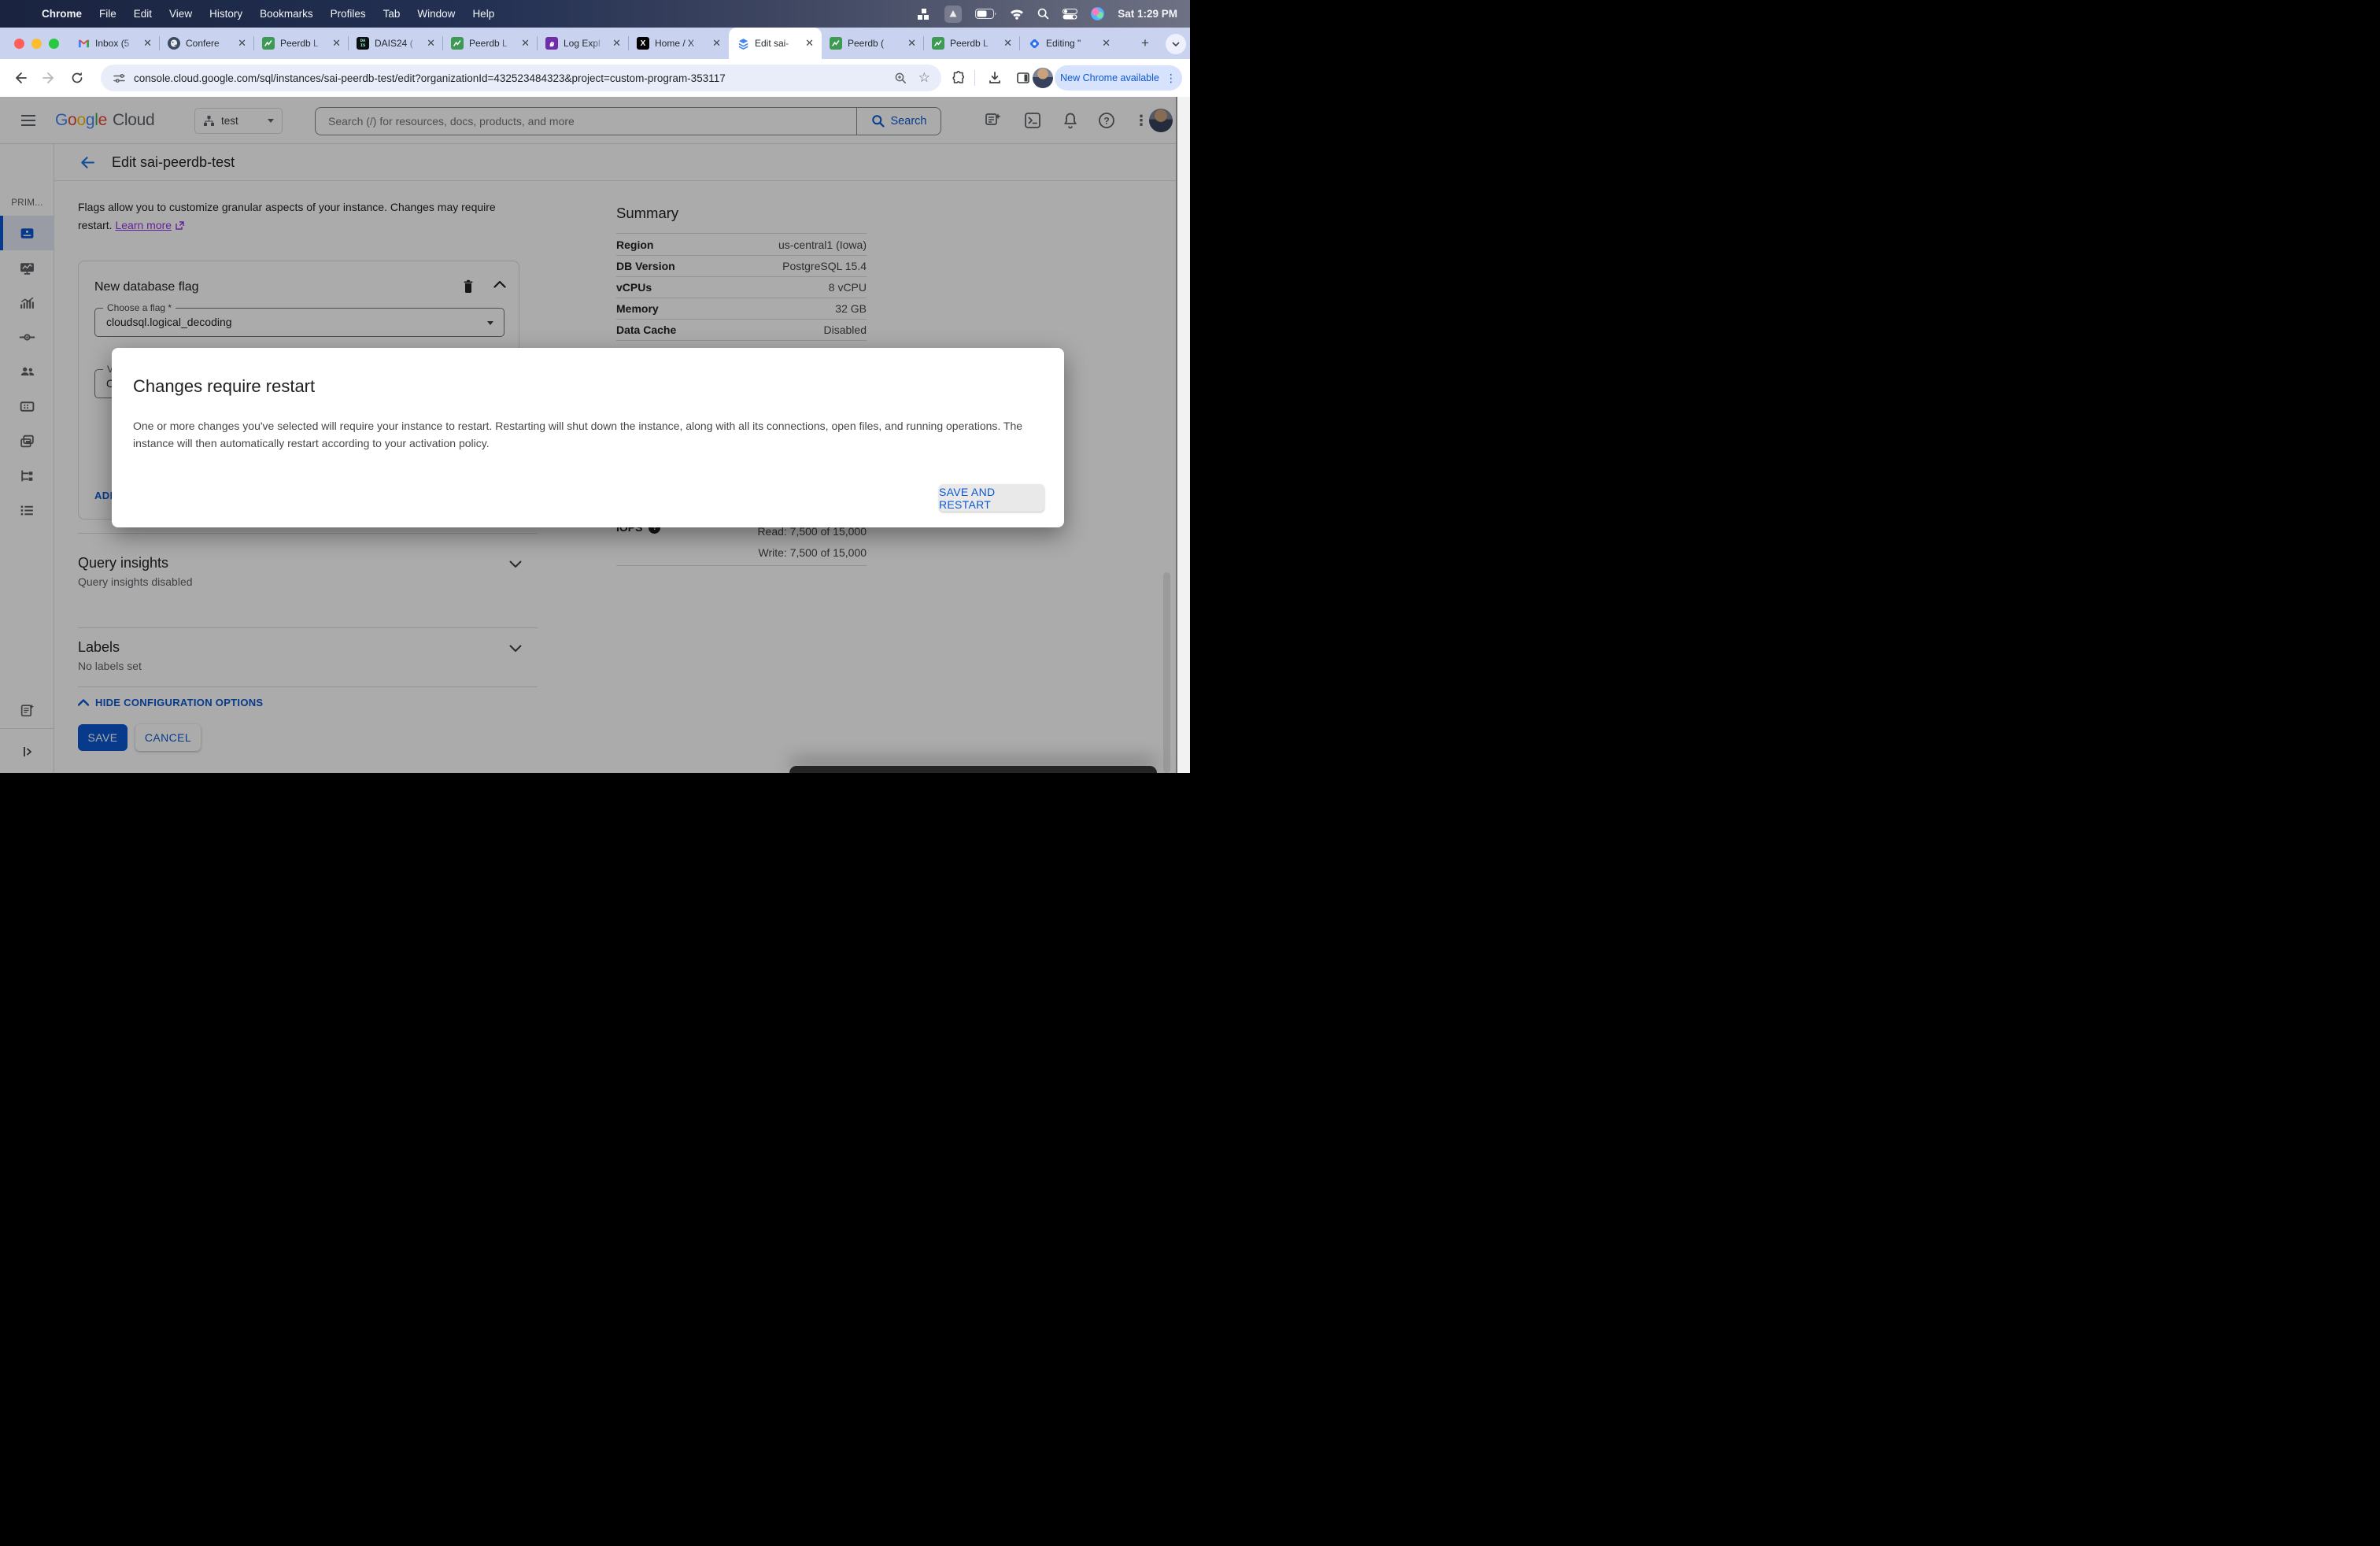  Describe the element at coordinates (483, 14) in the screenshot. I see `menu-help: Help` at that location.